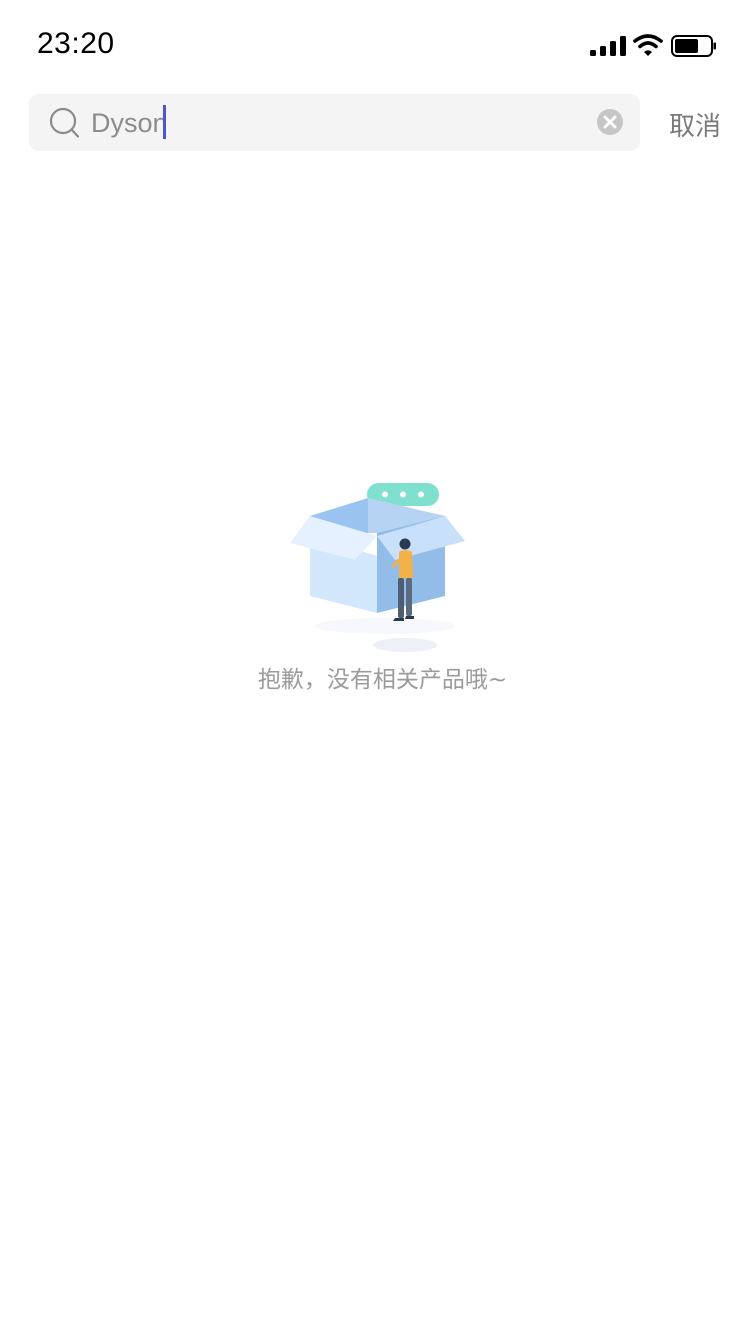  I want to click on search-icon, so click(64, 122).